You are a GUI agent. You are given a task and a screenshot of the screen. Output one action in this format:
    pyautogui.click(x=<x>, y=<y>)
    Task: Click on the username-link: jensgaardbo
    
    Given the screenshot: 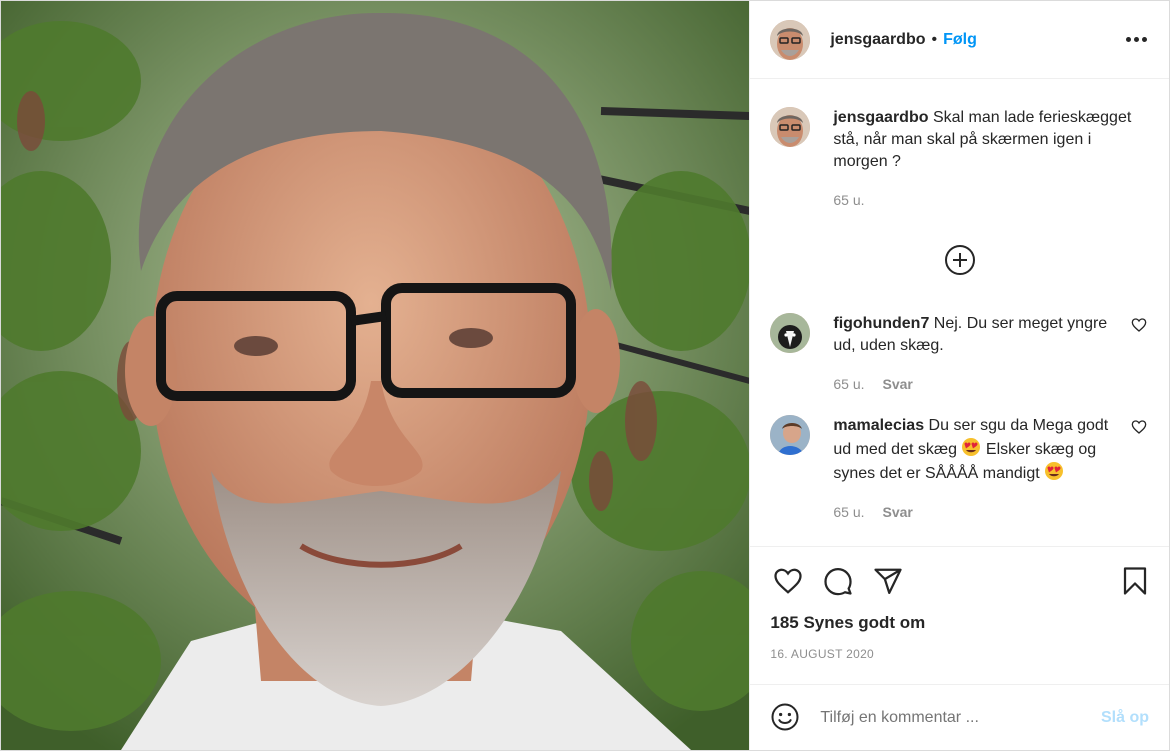 What is the action you would take?
    pyautogui.click(x=877, y=40)
    